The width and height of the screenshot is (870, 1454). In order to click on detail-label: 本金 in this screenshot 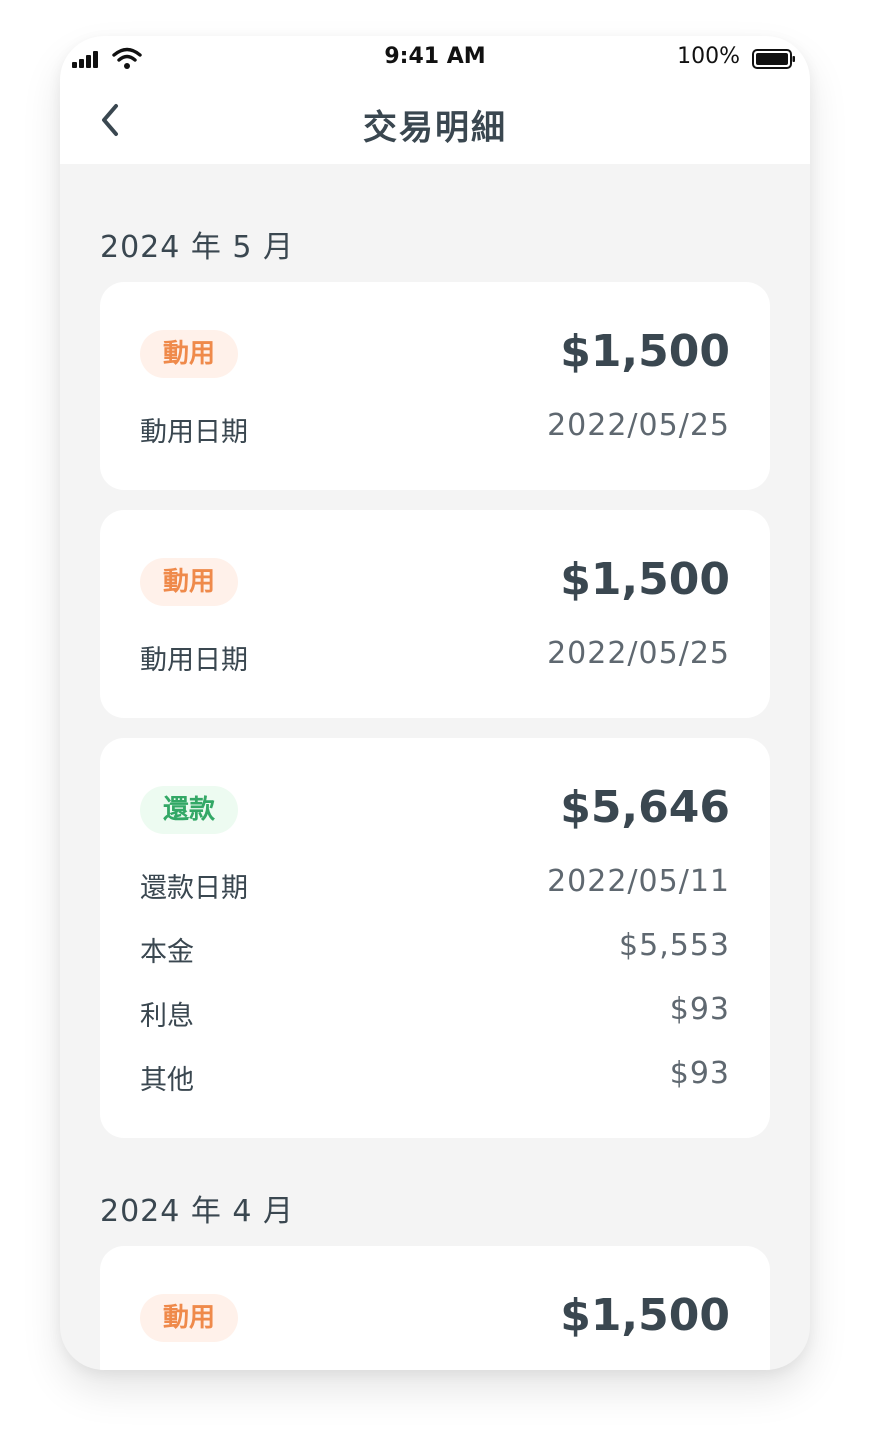, I will do `click(167, 952)`.